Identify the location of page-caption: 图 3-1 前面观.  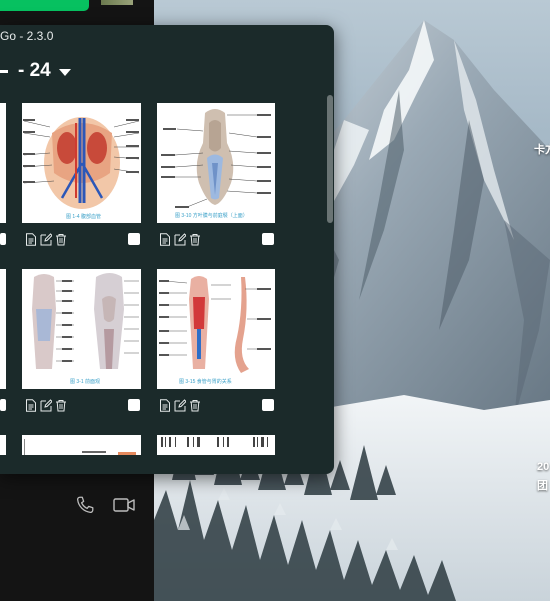
(85, 381).